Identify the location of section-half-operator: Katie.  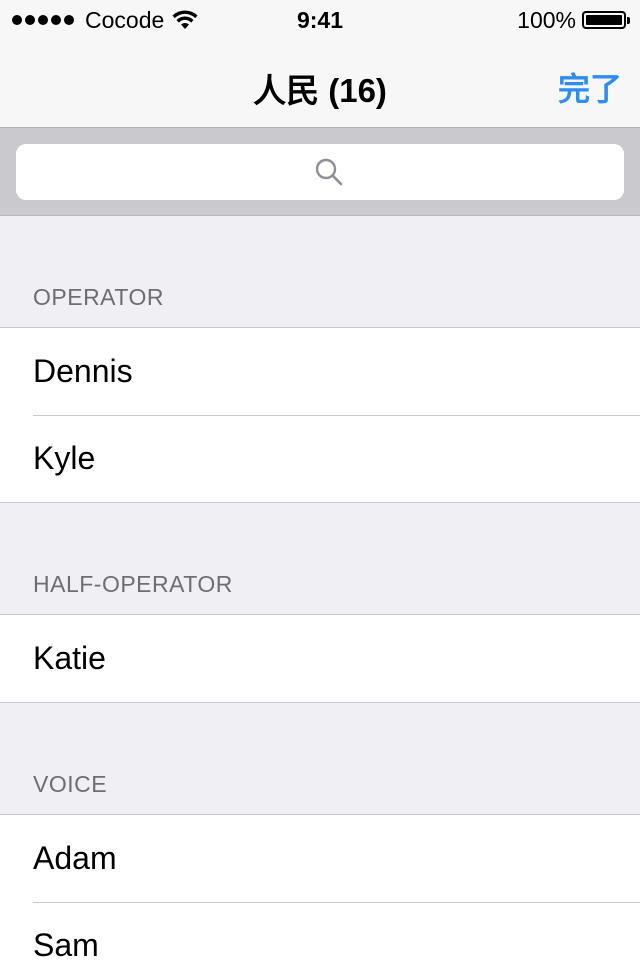
(320, 658).